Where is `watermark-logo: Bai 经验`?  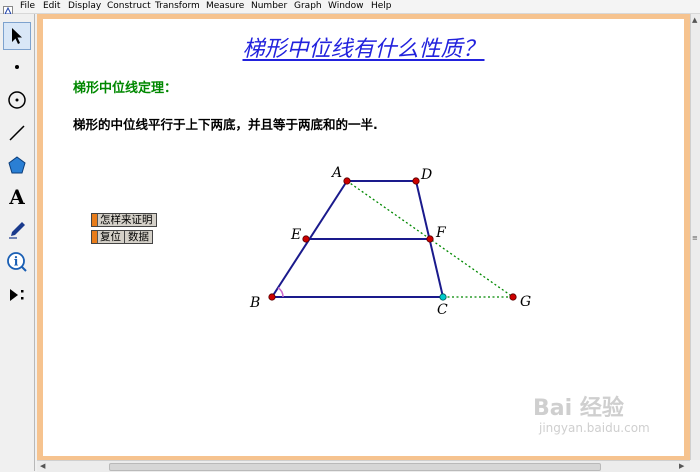
watermark-logo: Bai 经验 is located at coordinates (578, 408).